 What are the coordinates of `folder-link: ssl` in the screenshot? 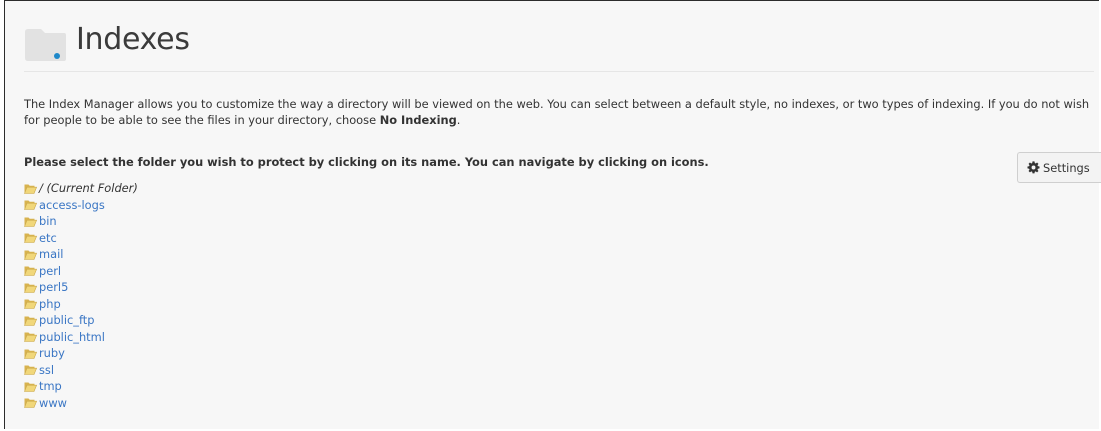 It's located at (46, 370).